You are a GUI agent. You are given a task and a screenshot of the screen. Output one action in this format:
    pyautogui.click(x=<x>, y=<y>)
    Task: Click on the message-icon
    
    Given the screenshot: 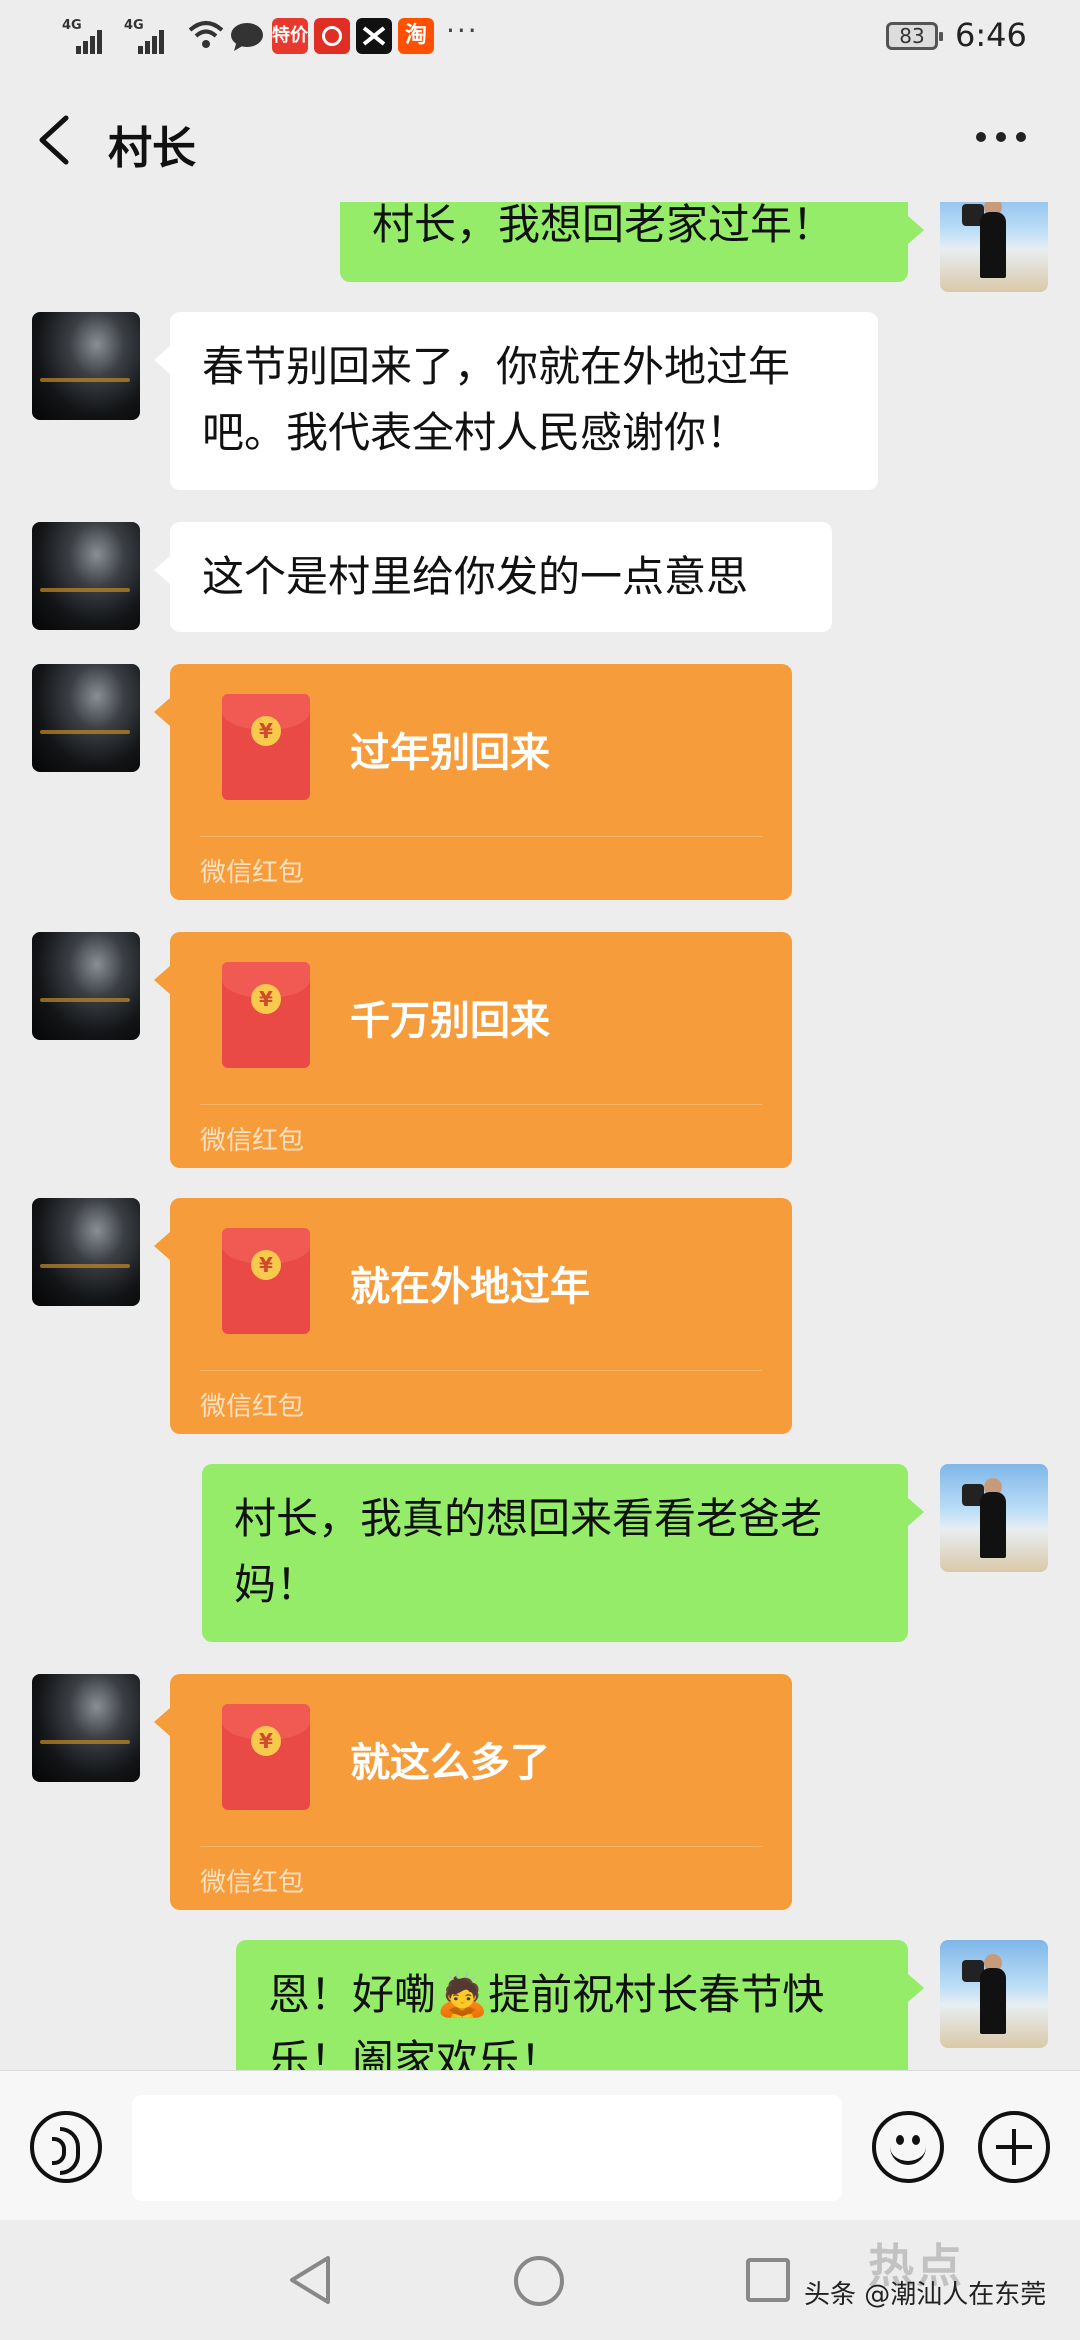 What is the action you would take?
    pyautogui.click(x=247, y=37)
    